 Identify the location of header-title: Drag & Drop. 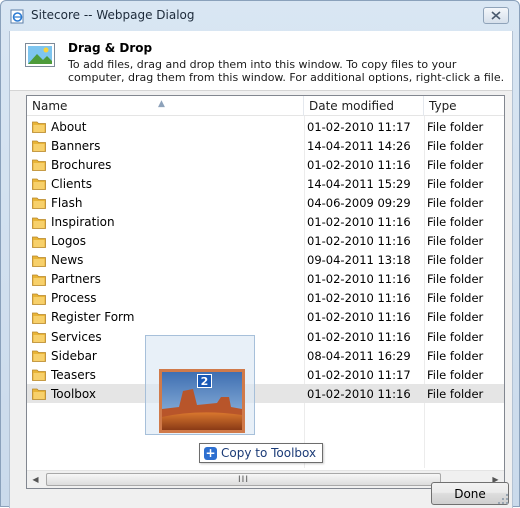
(110, 48).